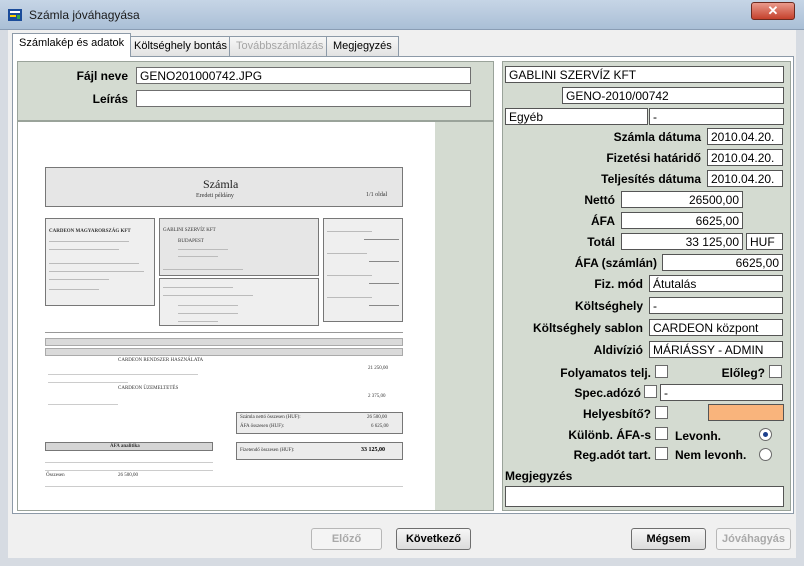 The height and width of the screenshot is (566, 804). Describe the element at coordinates (644, 496) in the screenshot. I see `note-field` at that location.